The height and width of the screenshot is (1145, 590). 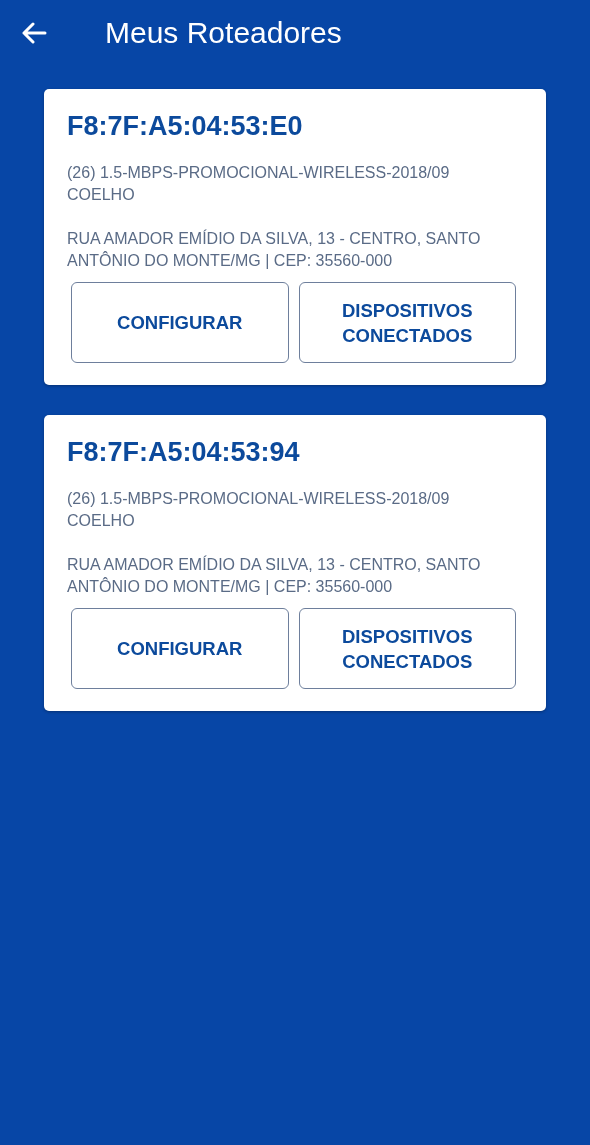 I want to click on back-arrow-icon, so click(x=34, y=32).